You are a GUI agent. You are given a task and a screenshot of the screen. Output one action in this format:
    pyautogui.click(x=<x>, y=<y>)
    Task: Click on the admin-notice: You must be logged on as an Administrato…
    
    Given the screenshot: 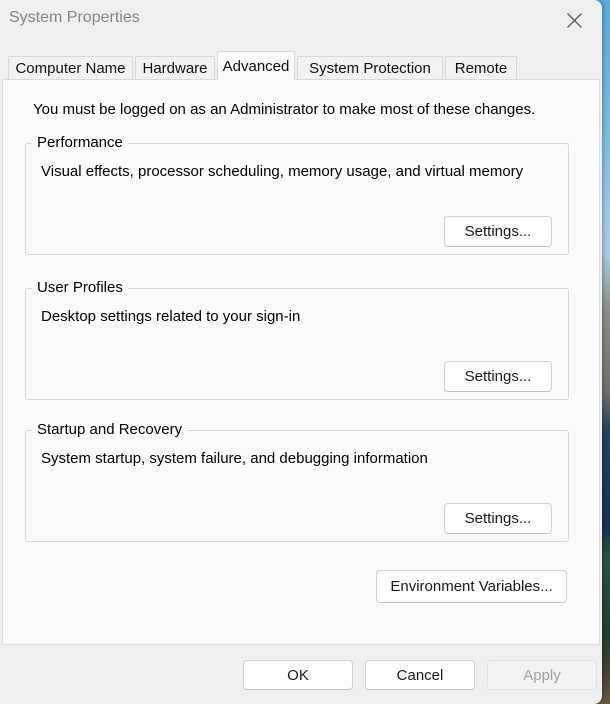 What is the action you would take?
    pyautogui.click(x=284, y=109)
    